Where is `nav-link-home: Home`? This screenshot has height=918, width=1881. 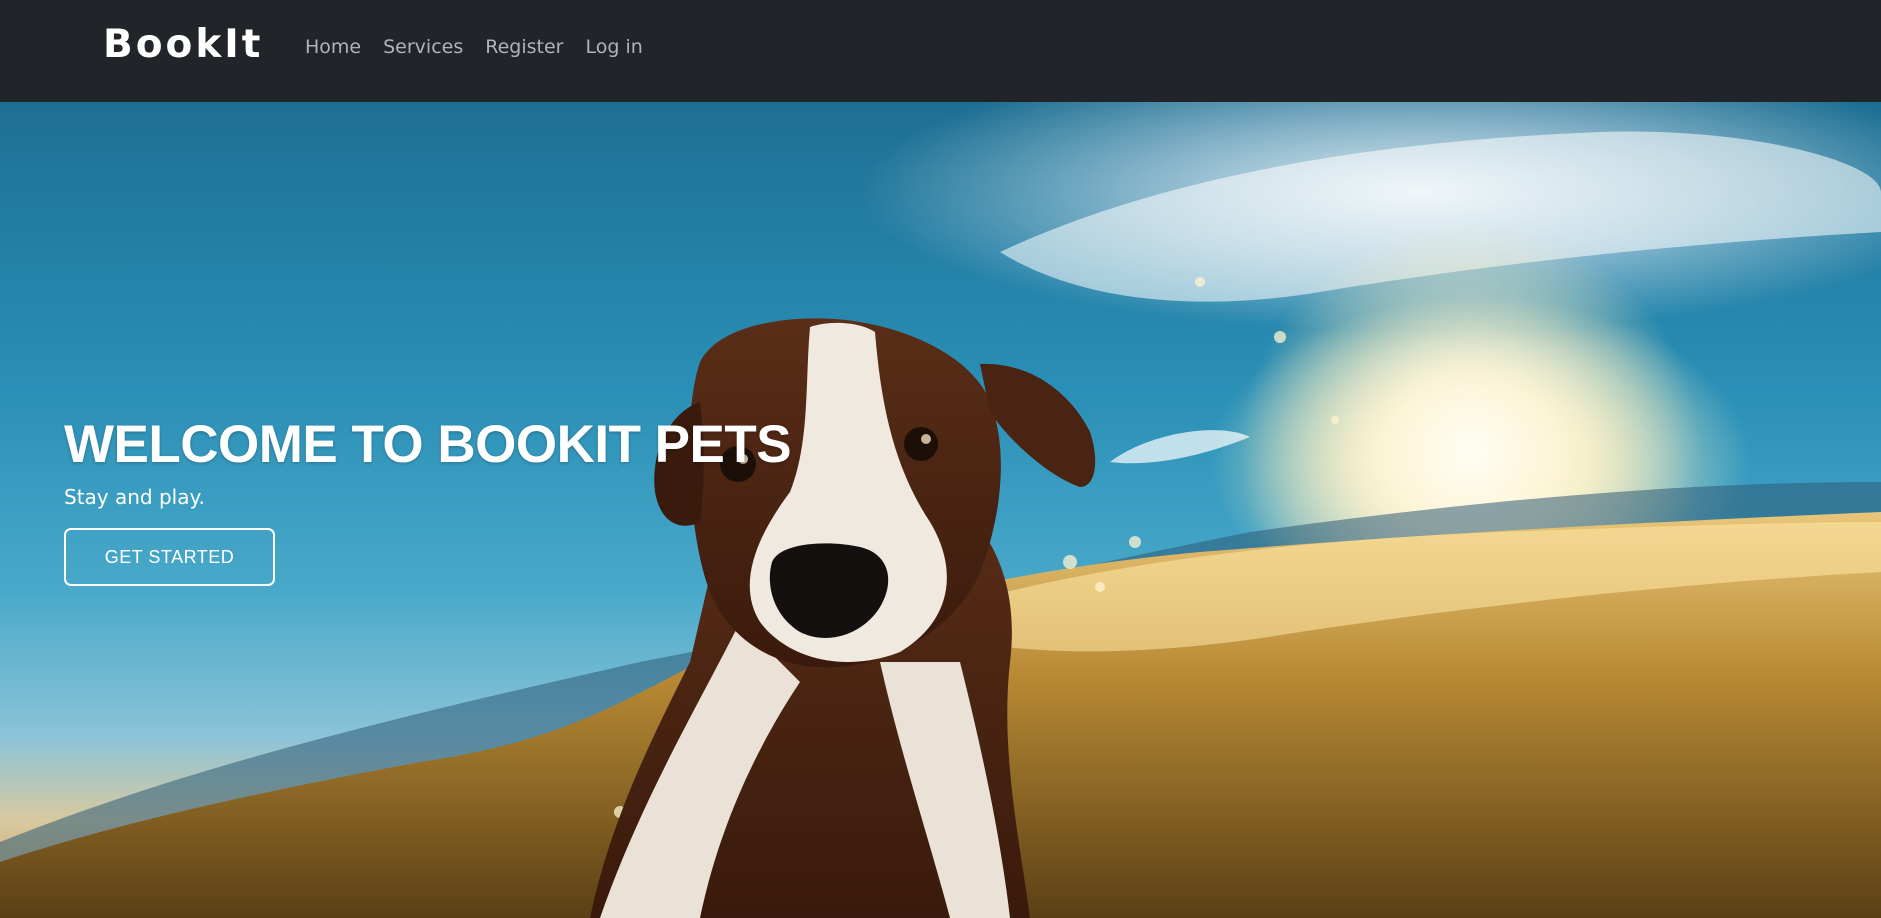 nav-link-home: Home is located at coordinates (333, 47).